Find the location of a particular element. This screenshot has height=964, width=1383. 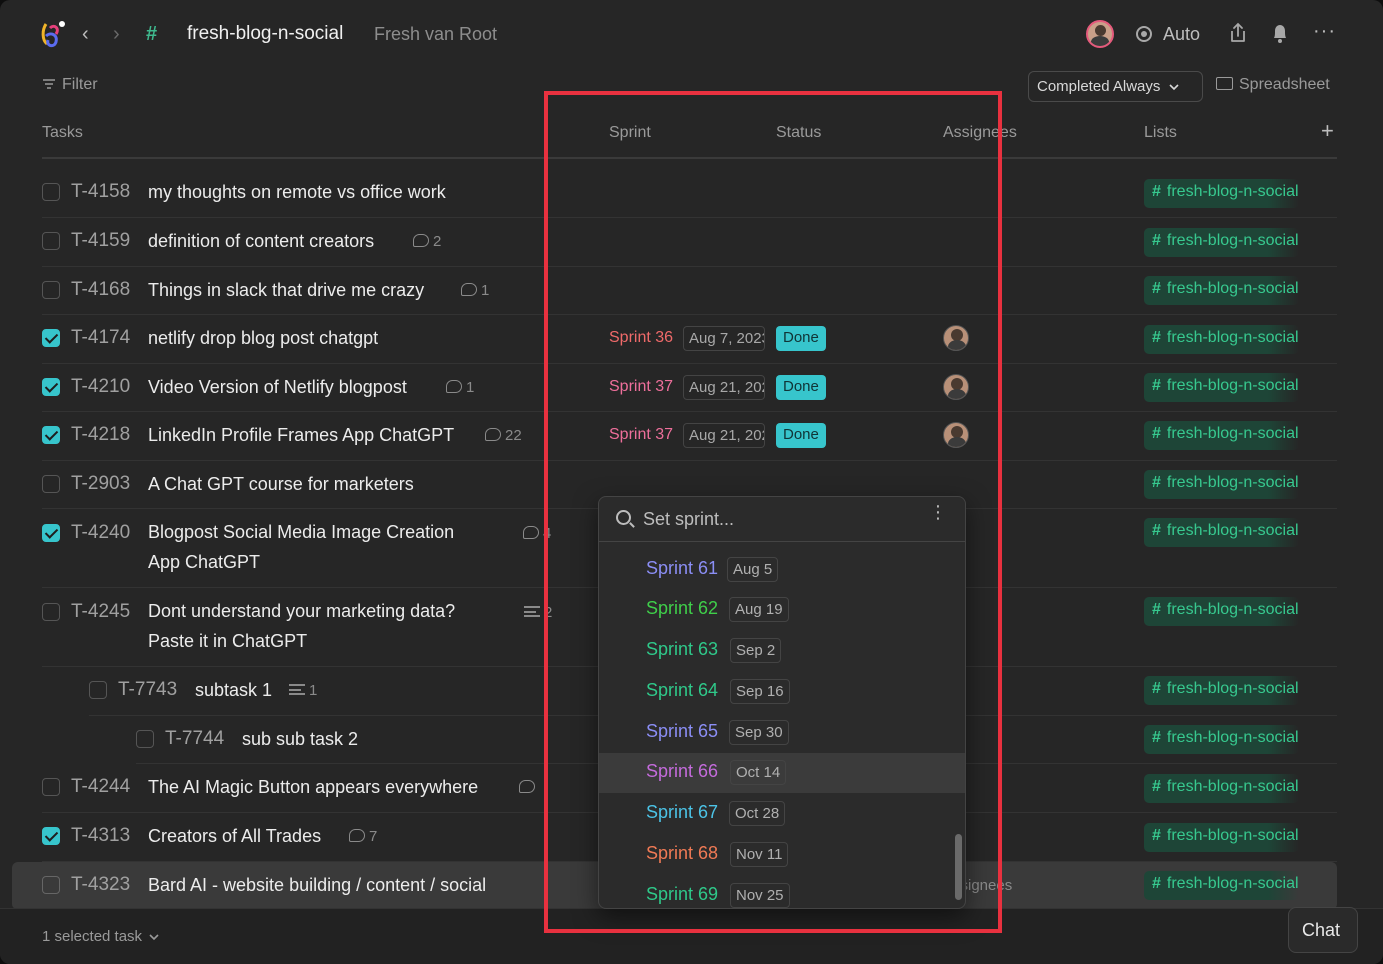

task-title: Things in slack that drive me crazy is located at coordinates (286, 290).